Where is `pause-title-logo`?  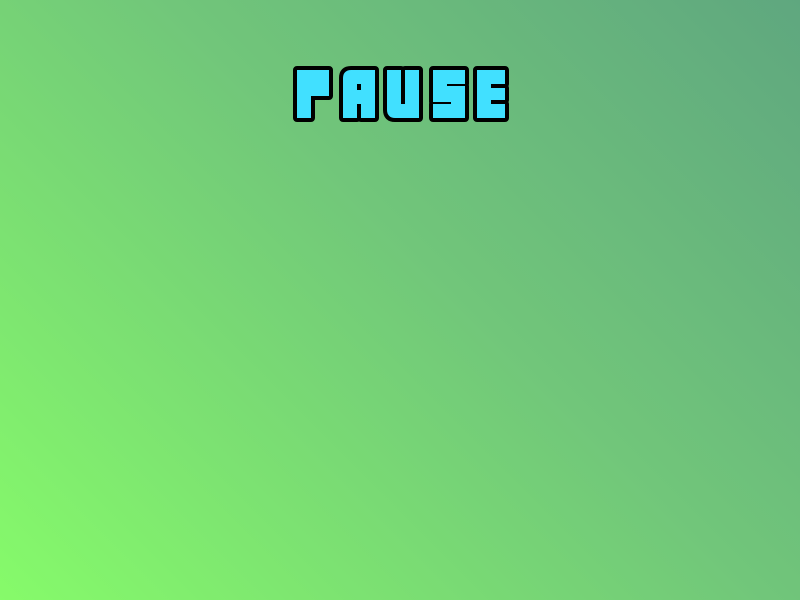
pause-title-logo is located at coordinates (401, 94).